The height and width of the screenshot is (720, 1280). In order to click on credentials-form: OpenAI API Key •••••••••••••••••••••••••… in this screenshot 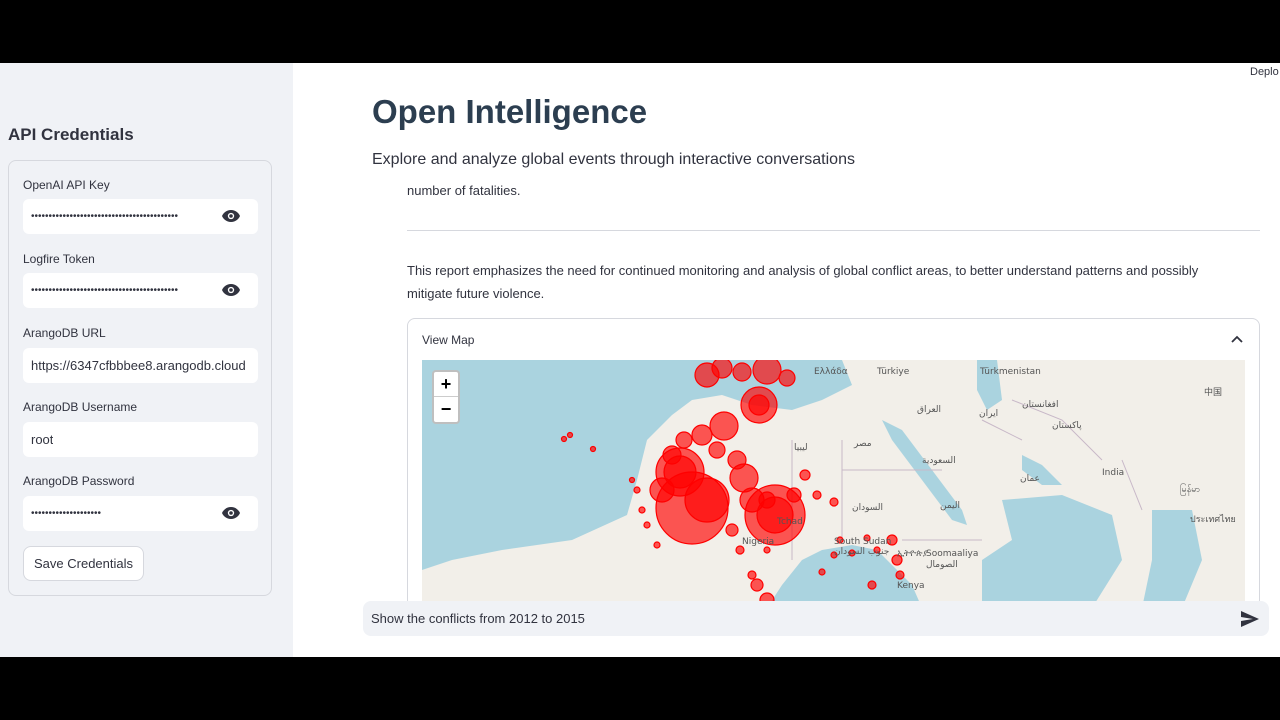, I will do `click(140, 378)`.